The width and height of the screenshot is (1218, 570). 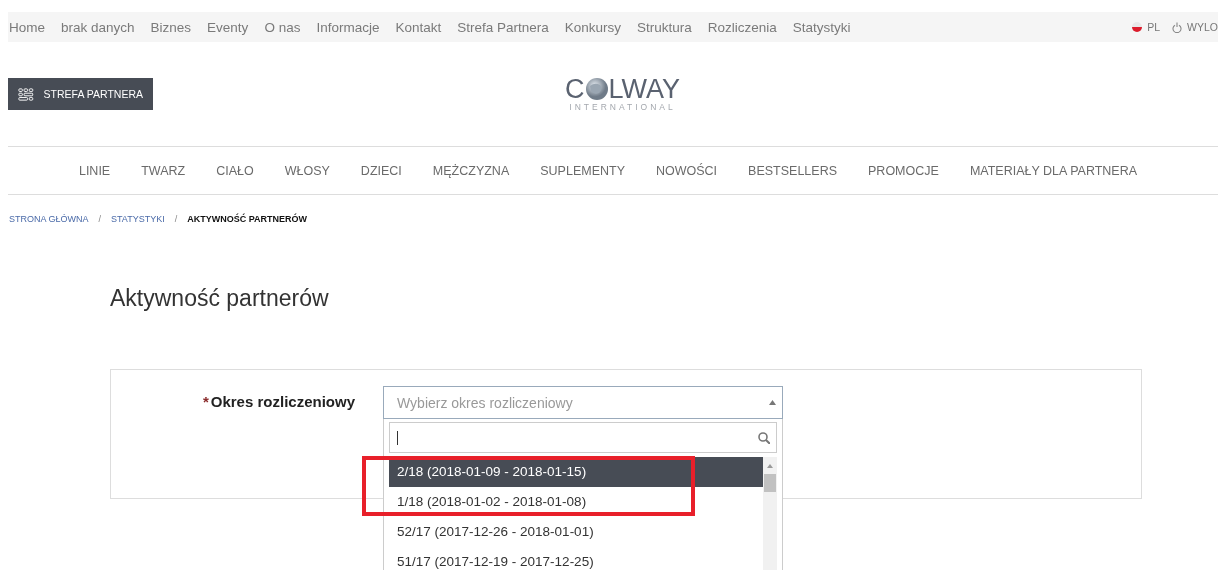 I want to click on nav-link: Eventy, so click(x=228, y=27).